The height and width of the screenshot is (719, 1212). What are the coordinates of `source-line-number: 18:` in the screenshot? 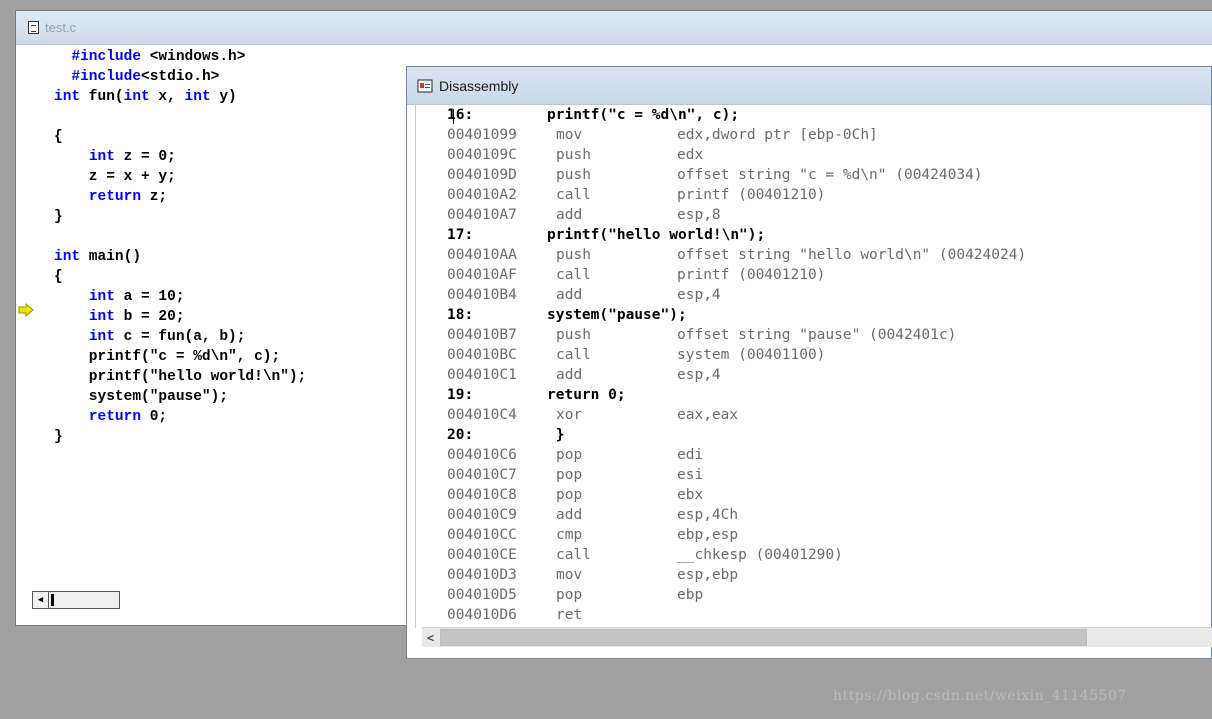 It's located at (460, 315).